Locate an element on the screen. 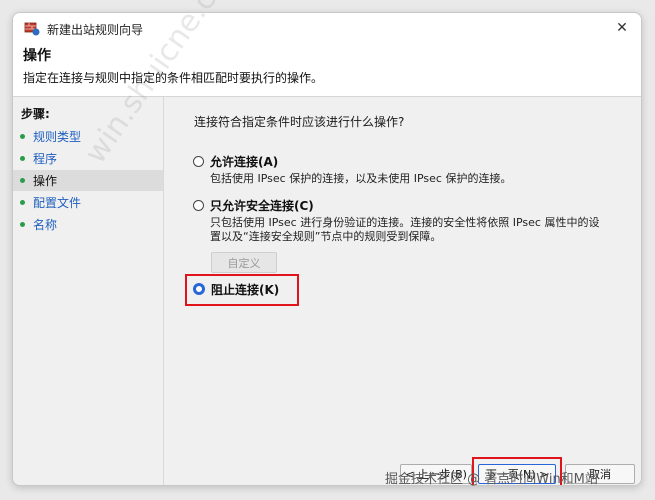 The height and width of the screenshot is (500, 655). allow-connection-label: 允许连接(A) is located at coordinates (244, 161).